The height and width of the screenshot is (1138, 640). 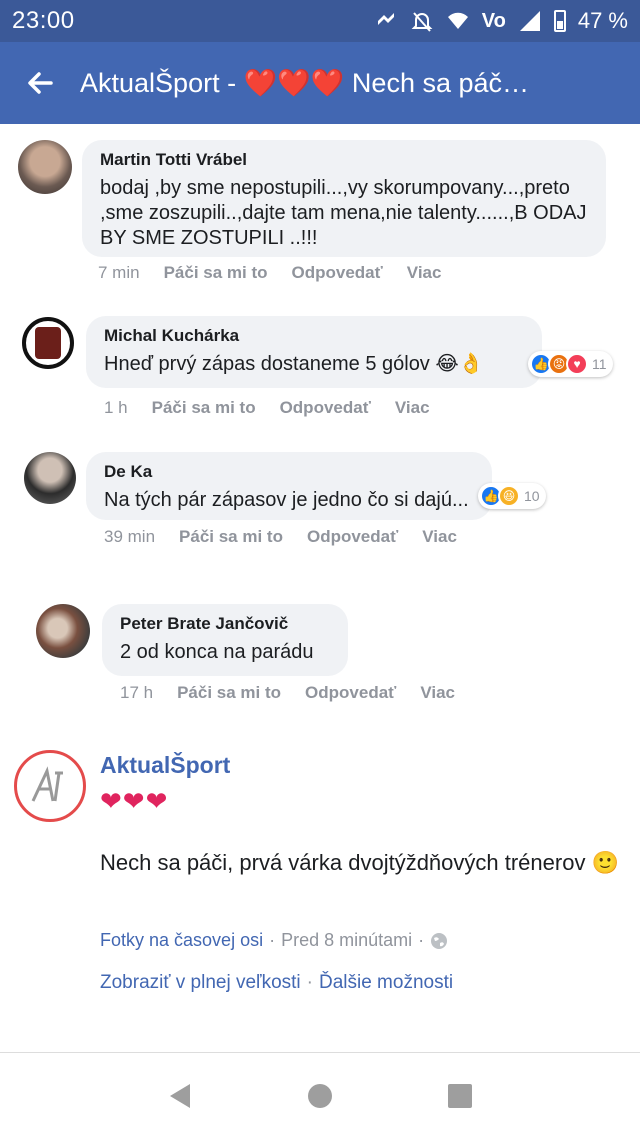 What do you see at coordinates (43, 20) in the screenshot?
I see `status-time: 23:00` at bounding box center [43, 20].